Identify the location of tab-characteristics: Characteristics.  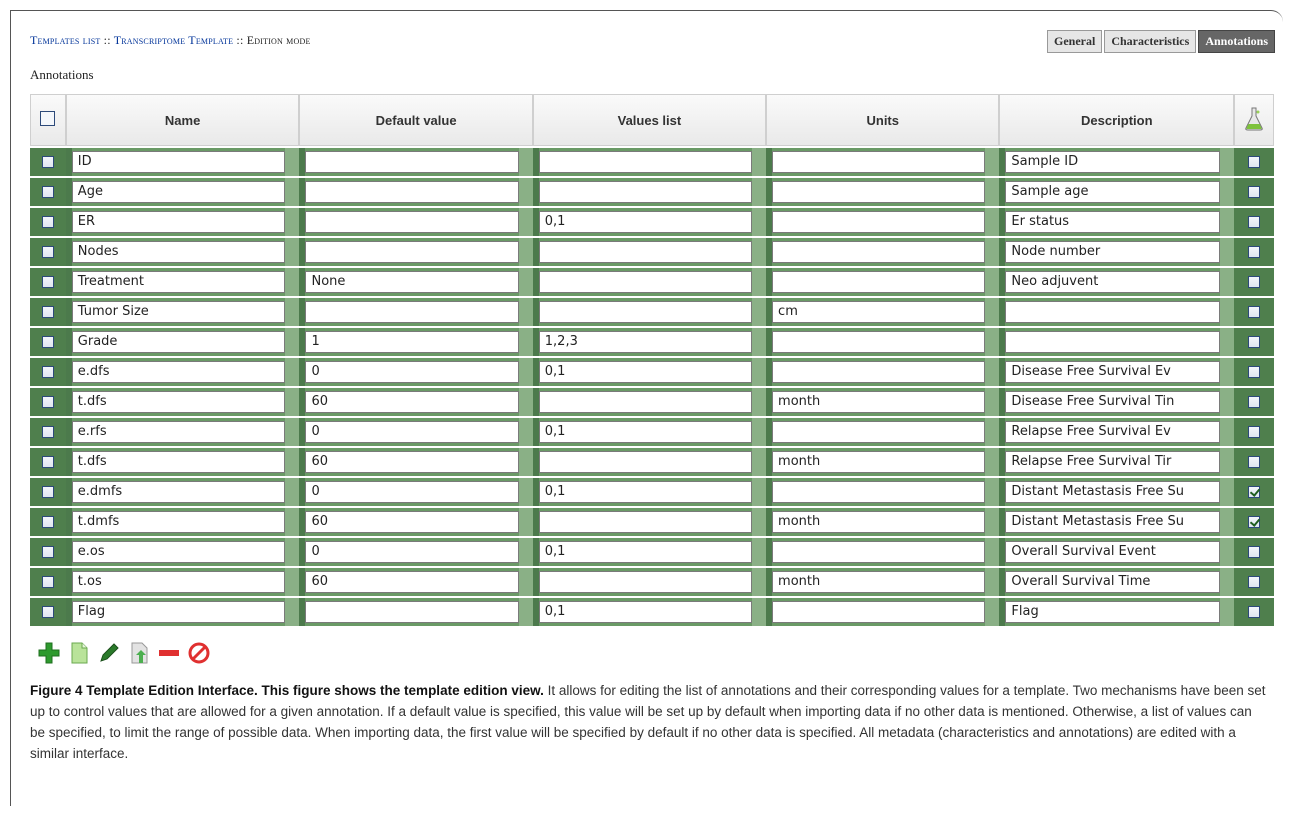
(1150, 41).